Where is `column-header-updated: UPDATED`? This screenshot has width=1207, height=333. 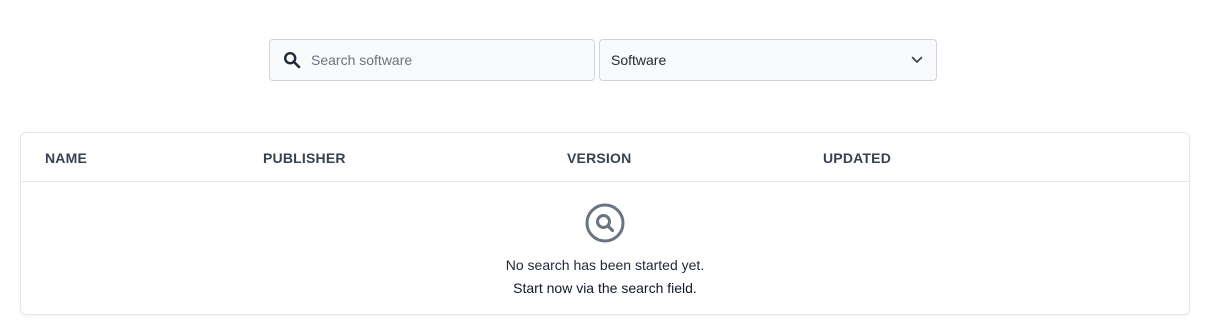 column-header-updated: UPDATED is located at coordinates (857, 158).